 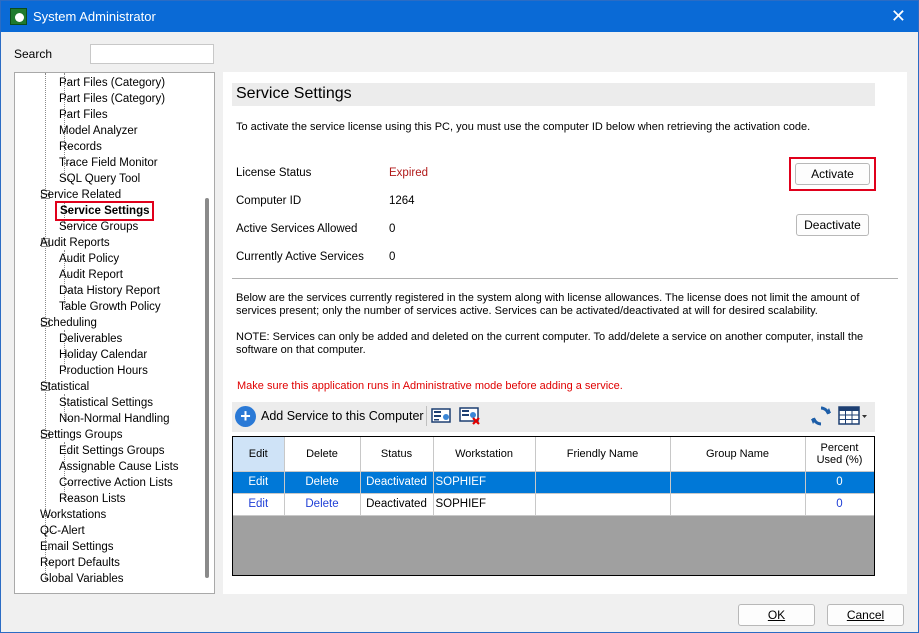 I want to click on ok-button-label: OK, so click(x=776, y=615).